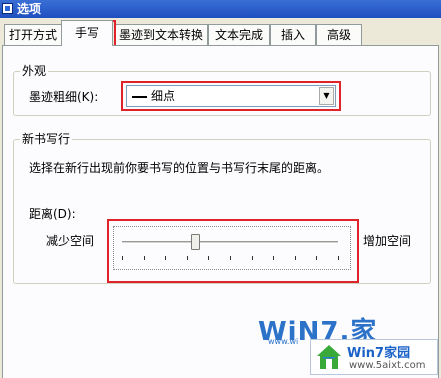 The width and height of the screenshot is (441, 378). I want to click on tab-insert: 插入, so click(293, 34).